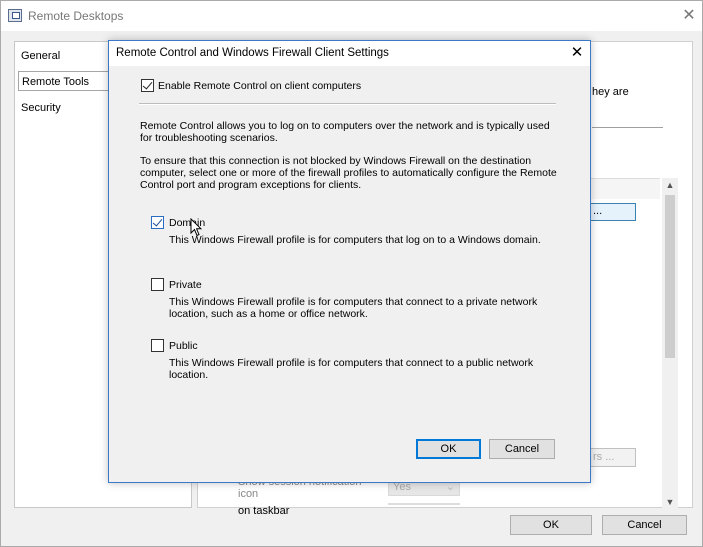 The image size is (703, 547). I want to click on ok-button: OK, so click(551, 525).